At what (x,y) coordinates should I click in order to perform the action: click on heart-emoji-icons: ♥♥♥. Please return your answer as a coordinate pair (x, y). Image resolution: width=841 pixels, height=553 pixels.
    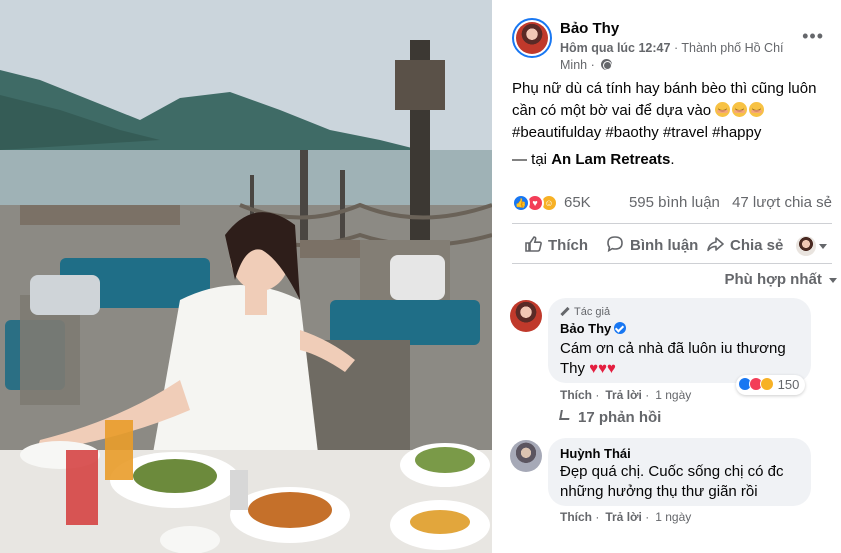
    Looking at the image, I should click on (602, 368).